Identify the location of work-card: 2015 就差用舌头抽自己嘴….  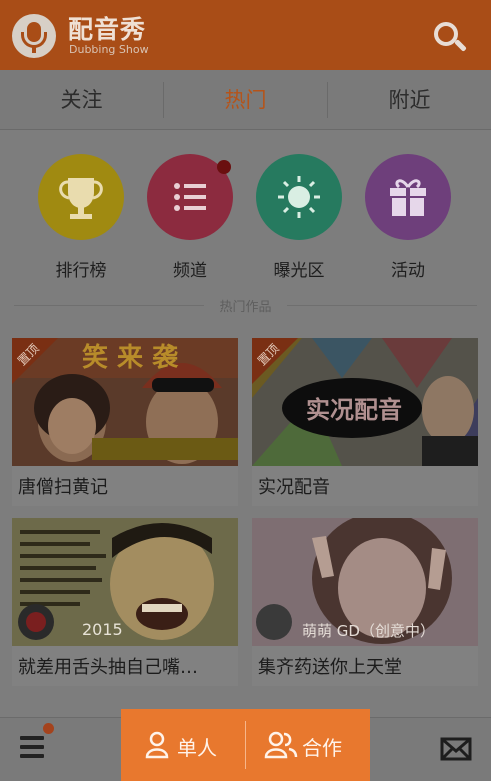
(125, 602).